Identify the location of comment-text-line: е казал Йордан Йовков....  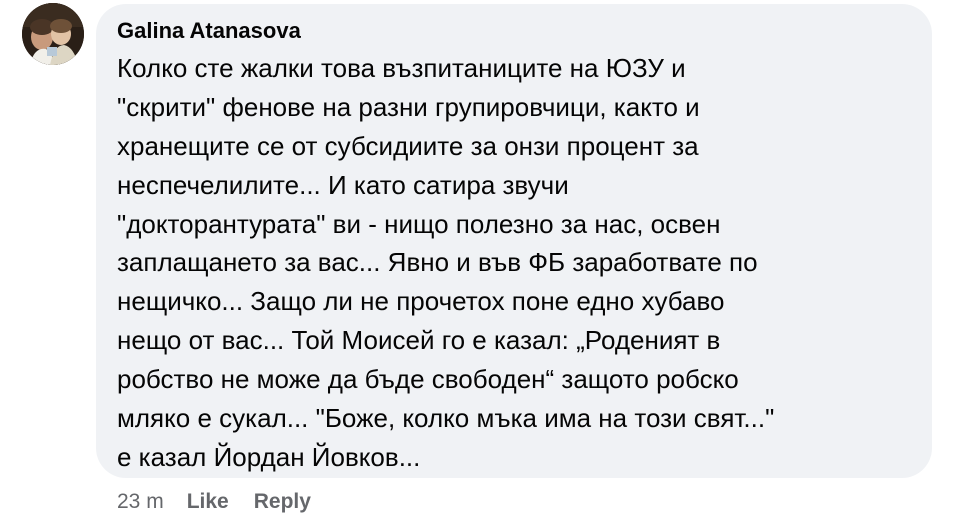
(269, 456).